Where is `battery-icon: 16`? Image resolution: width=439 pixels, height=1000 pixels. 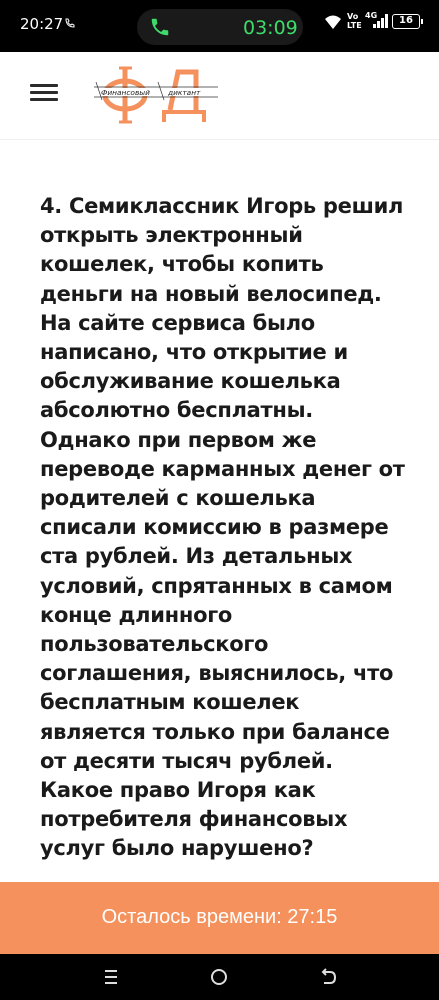 battery-icon: 16 is located at coordinates (407, 21).